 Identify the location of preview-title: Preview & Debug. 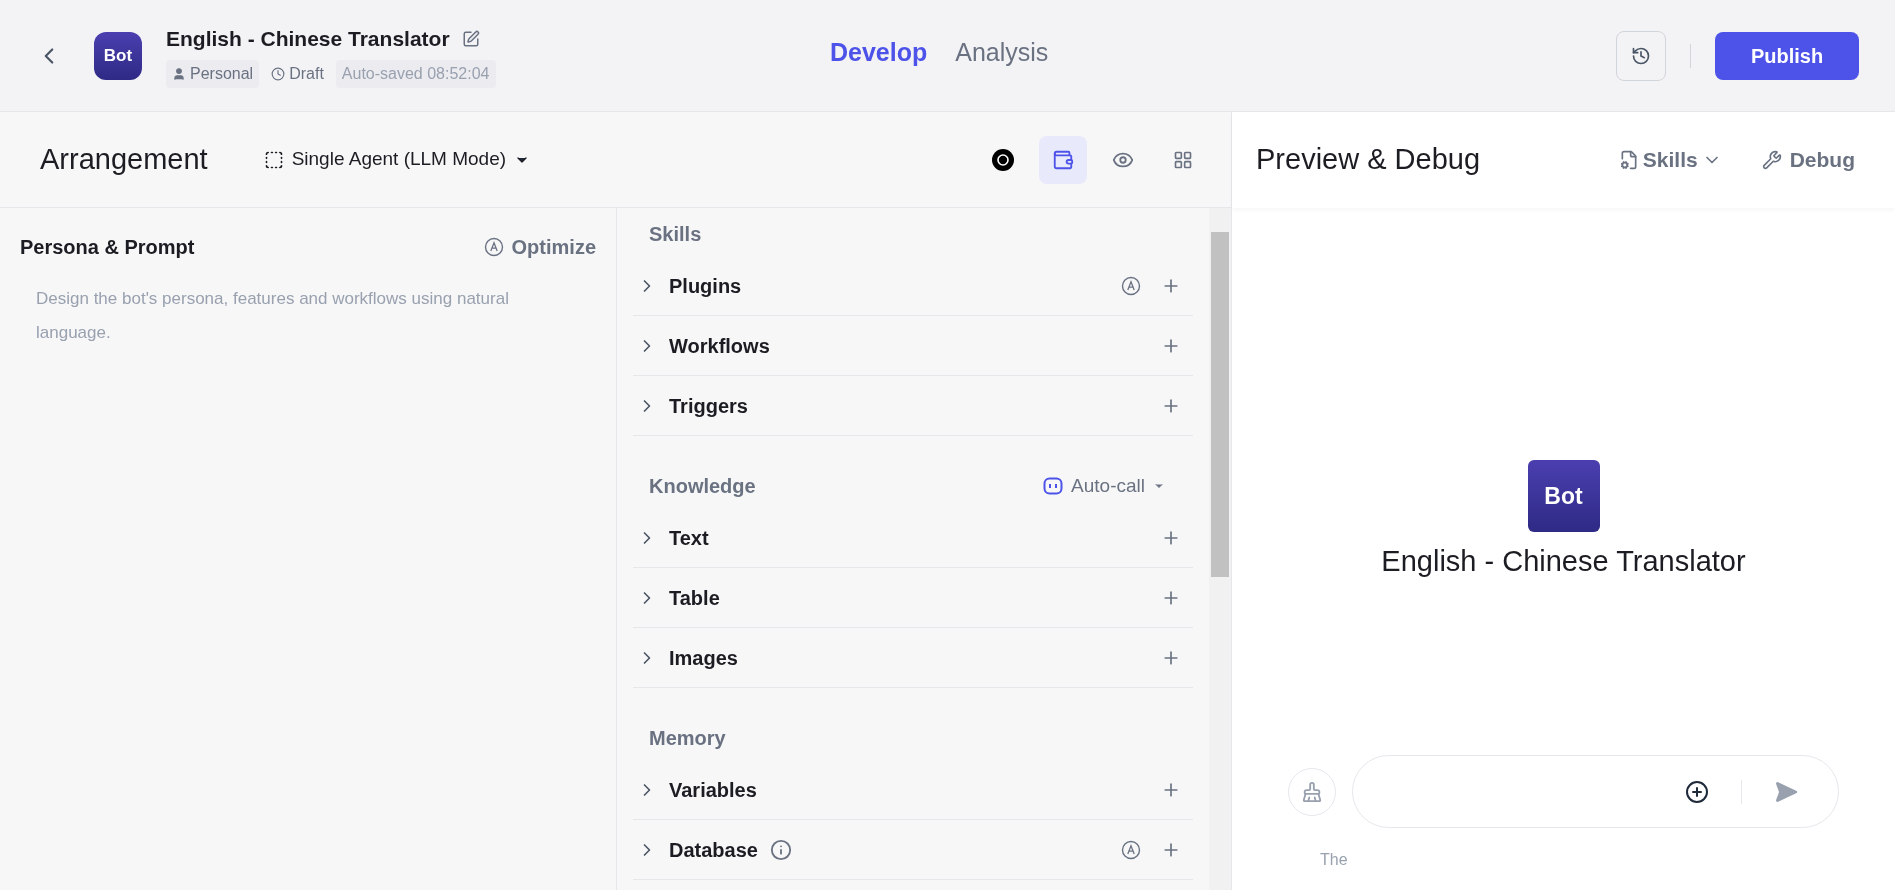
(1368, 160).